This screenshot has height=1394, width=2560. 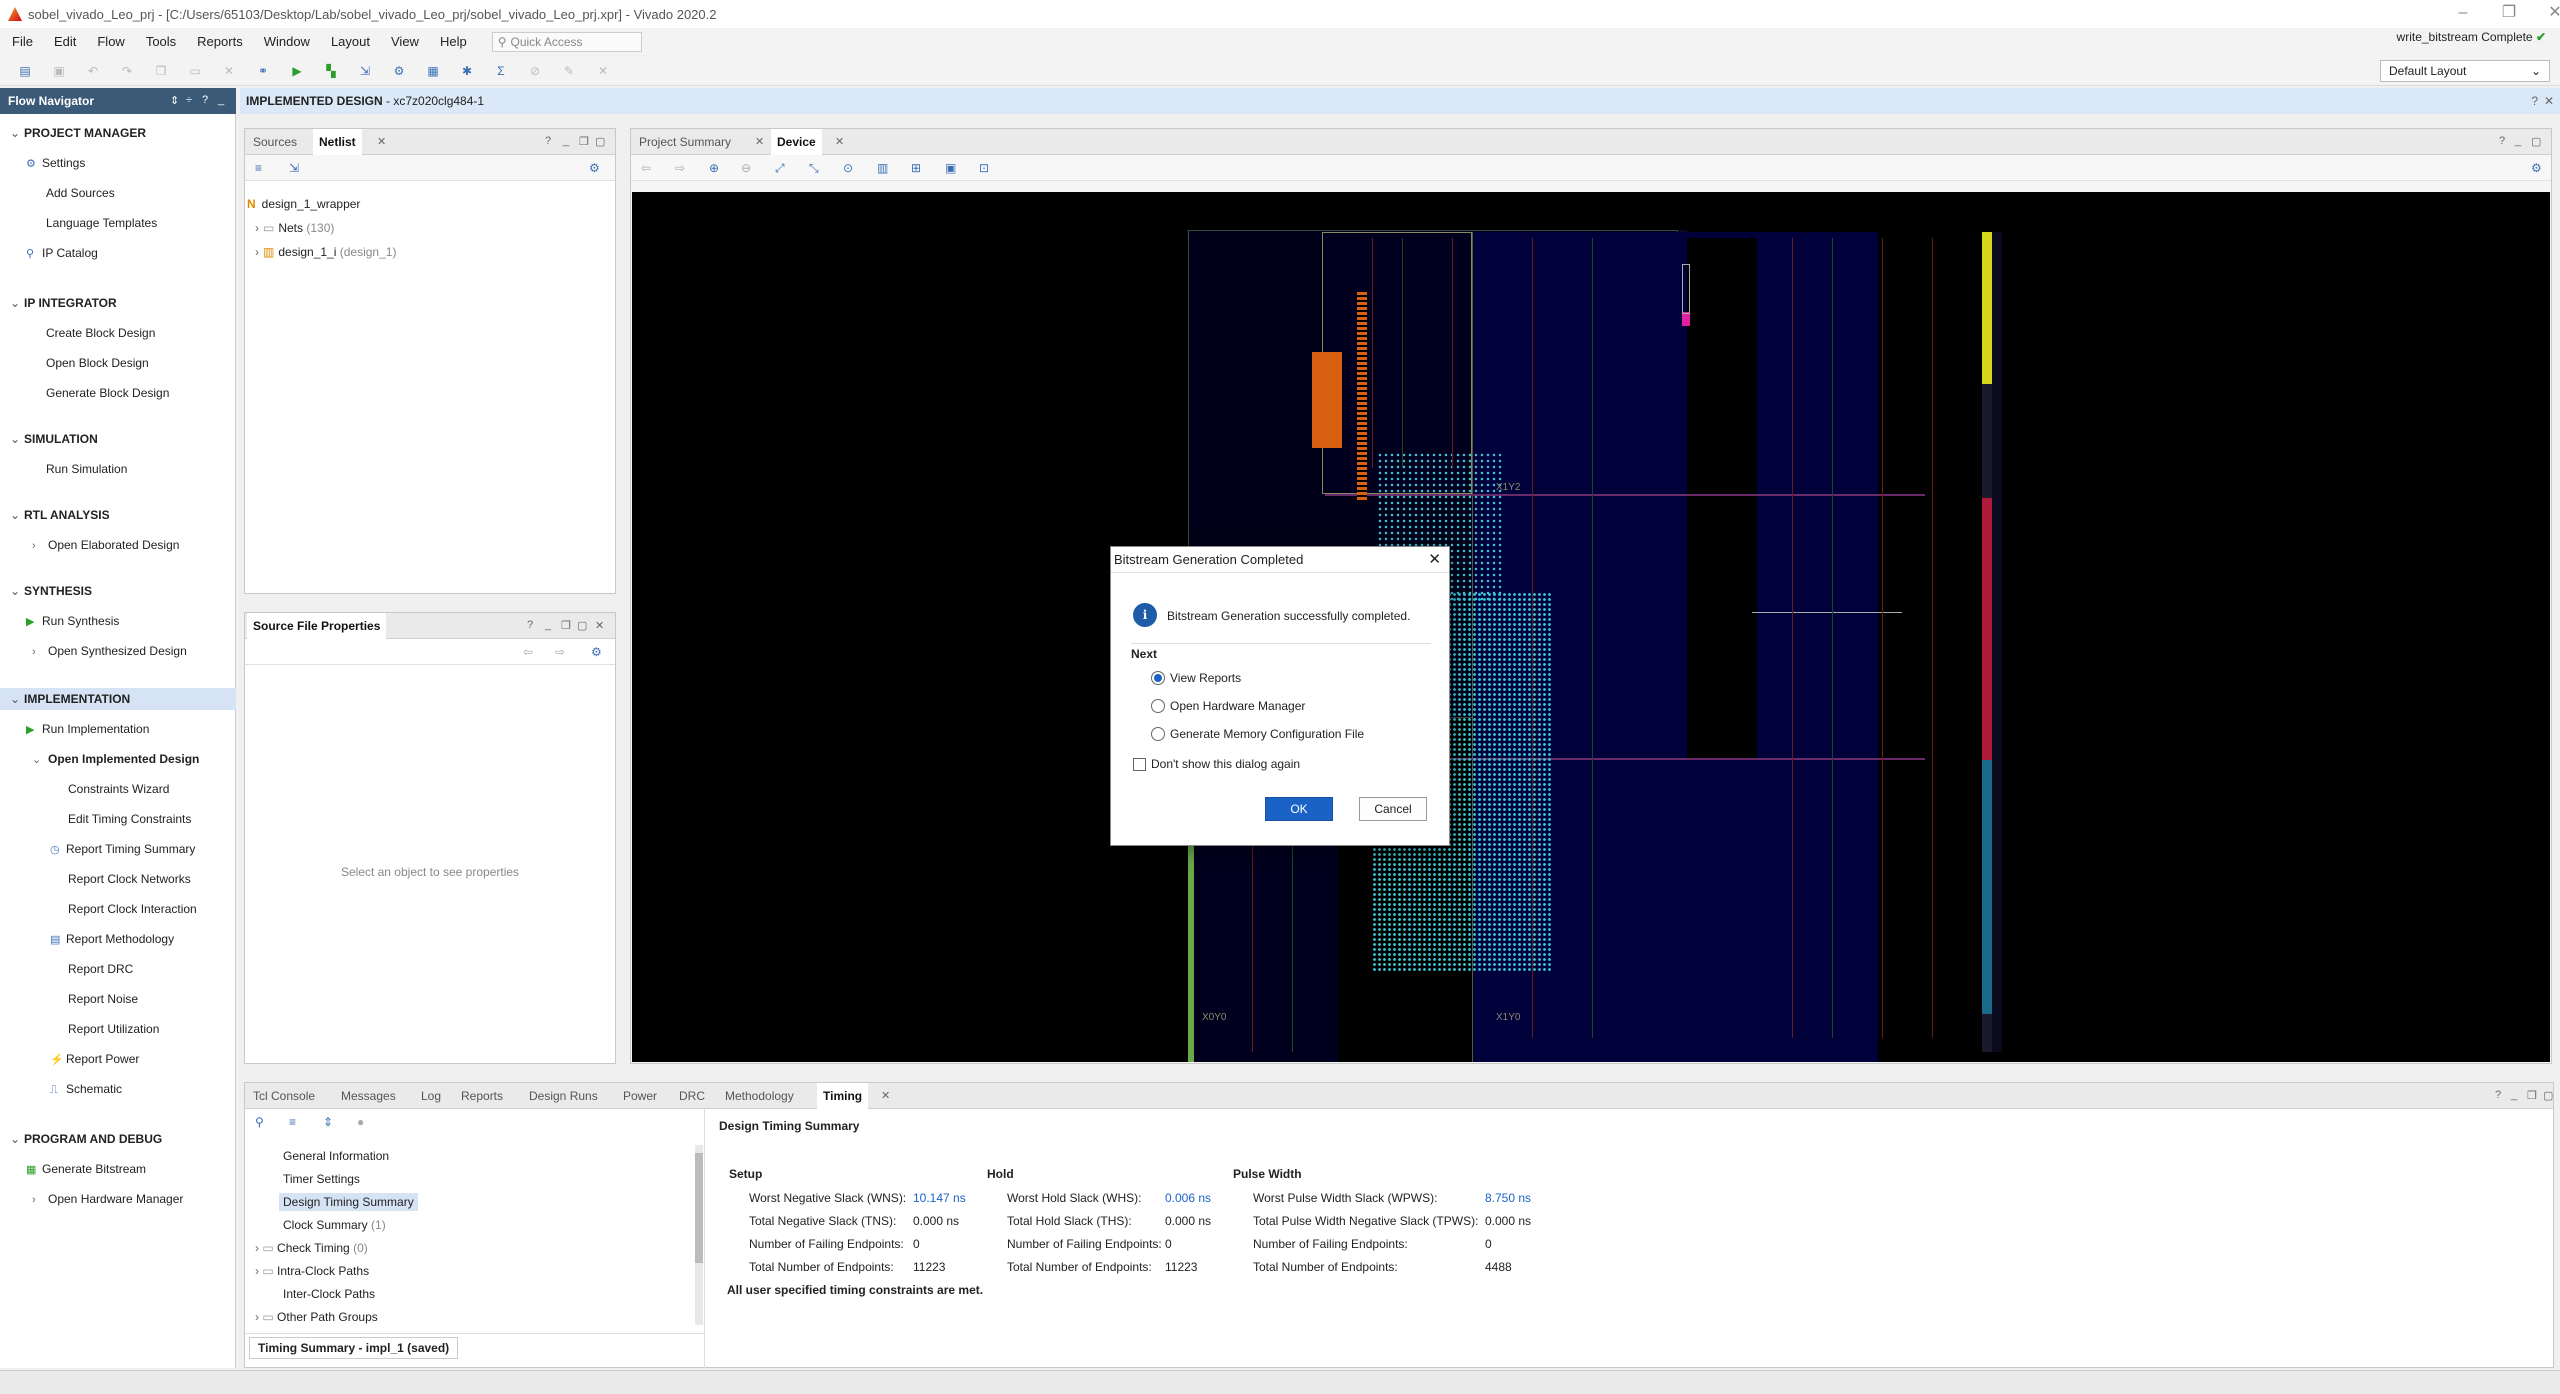 I want to click on sigma-icon: Σ, so click(x=501, y=71).